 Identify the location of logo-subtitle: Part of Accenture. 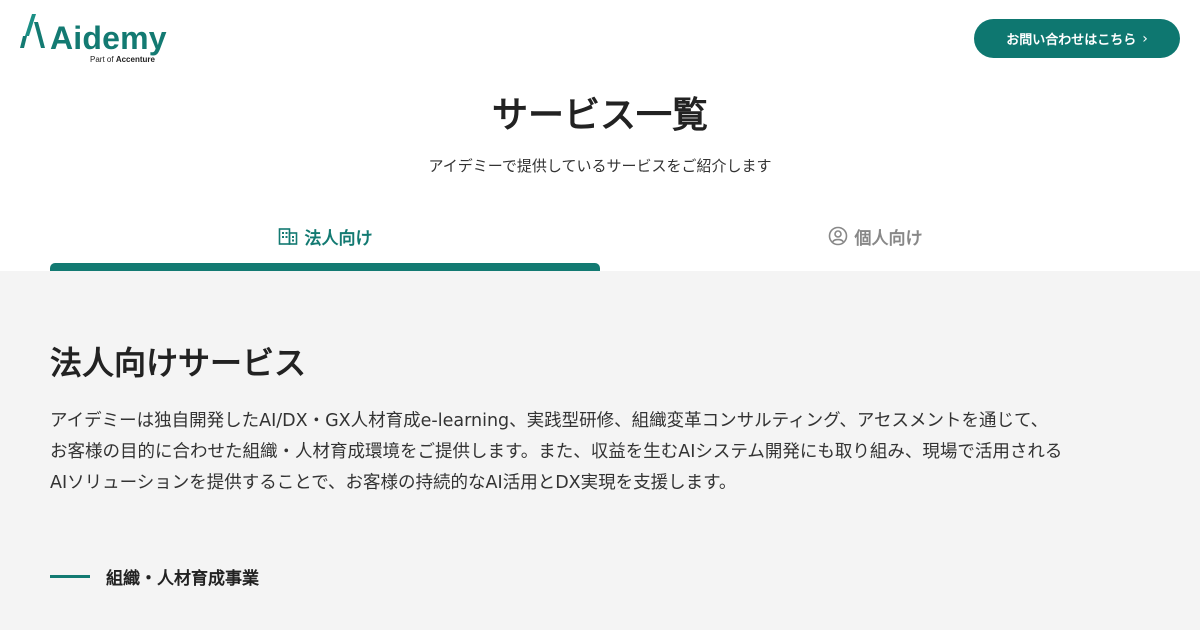
(122, 60).